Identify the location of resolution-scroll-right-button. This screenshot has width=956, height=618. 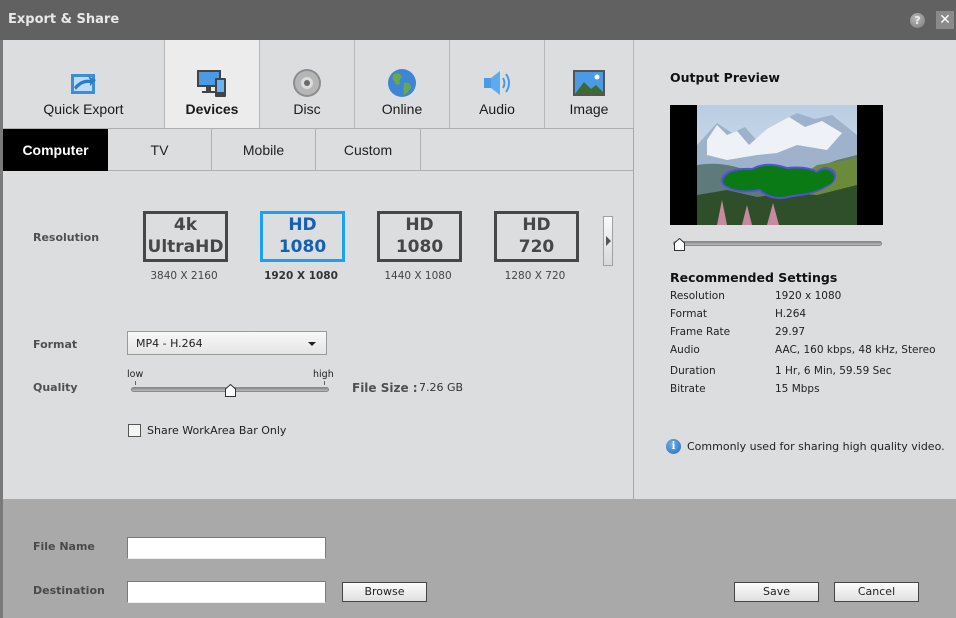
(608, 241).